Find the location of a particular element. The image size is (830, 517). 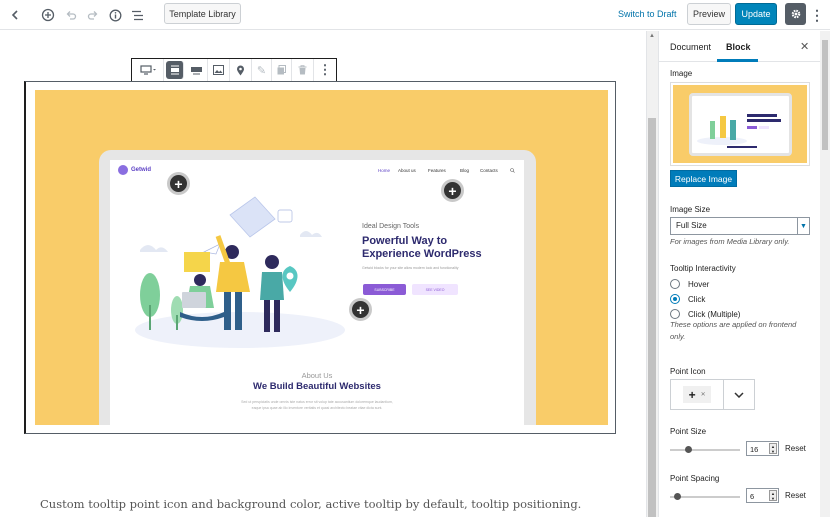

point-size-slider-handle is located at coordinates (688, 449).